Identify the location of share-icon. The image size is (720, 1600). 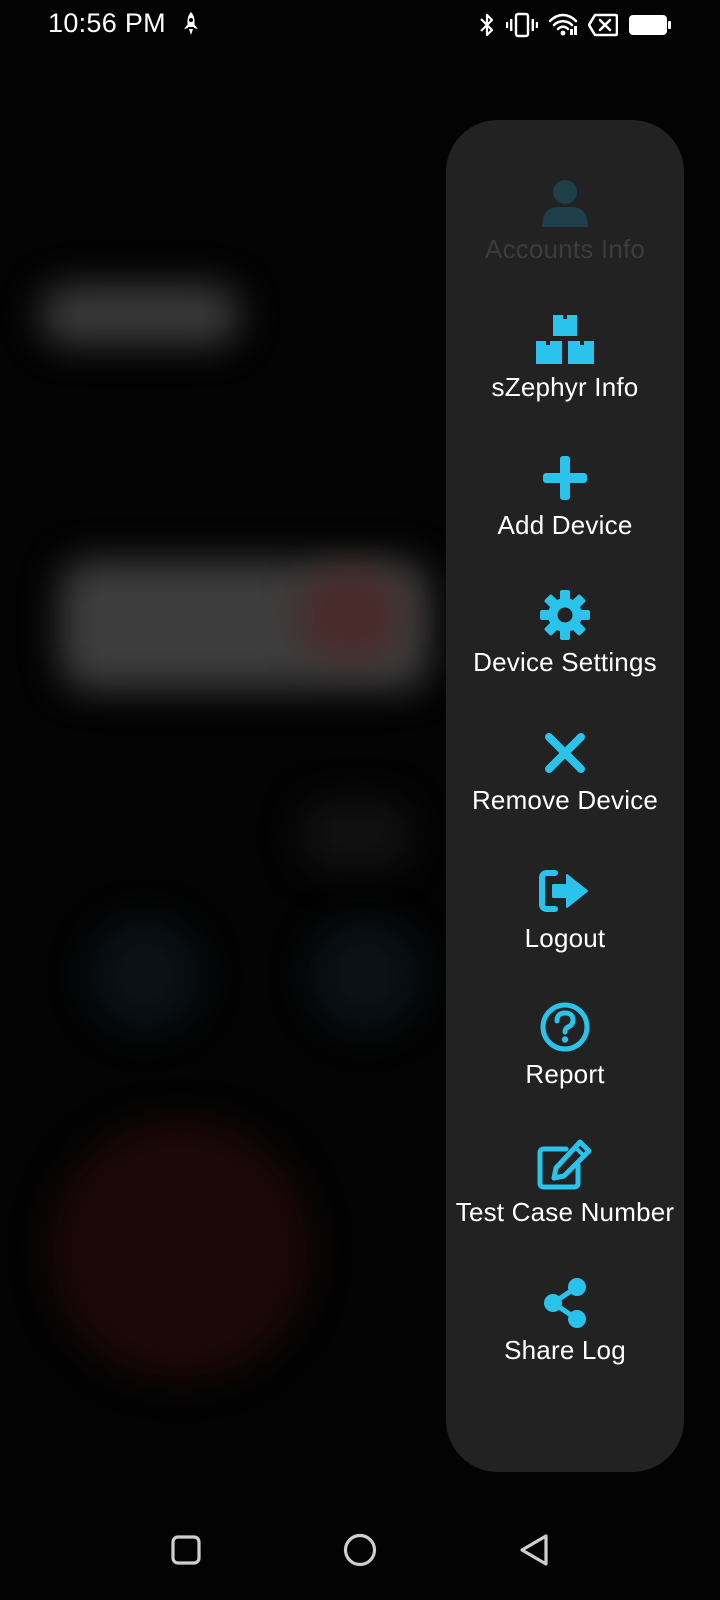
(565, 1303).